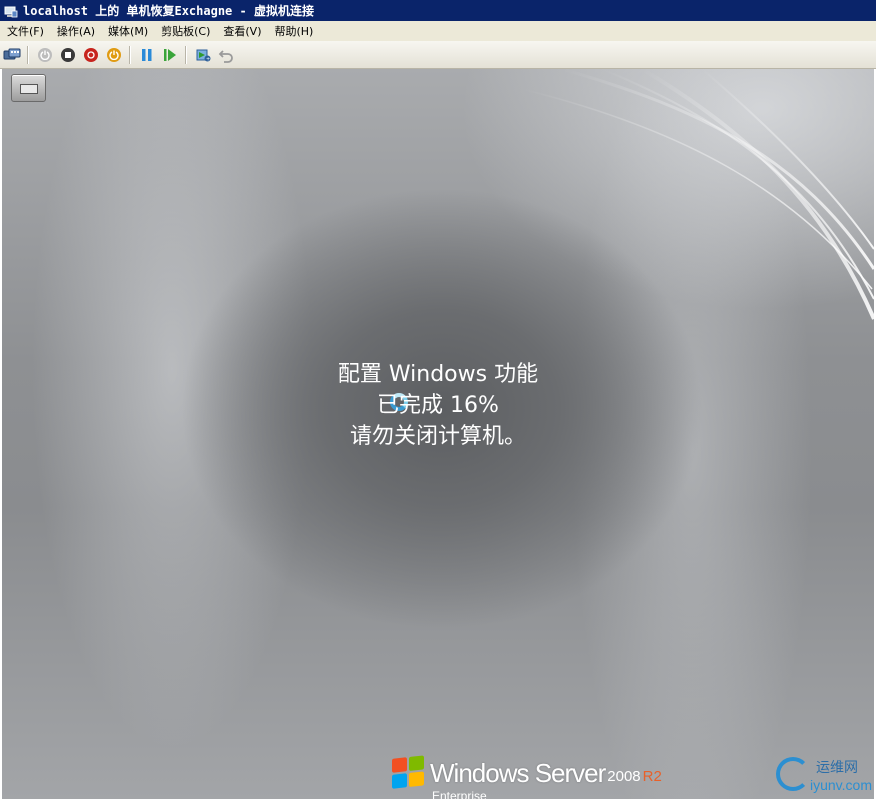  I want to click on pause-icon, so click(147, 54).